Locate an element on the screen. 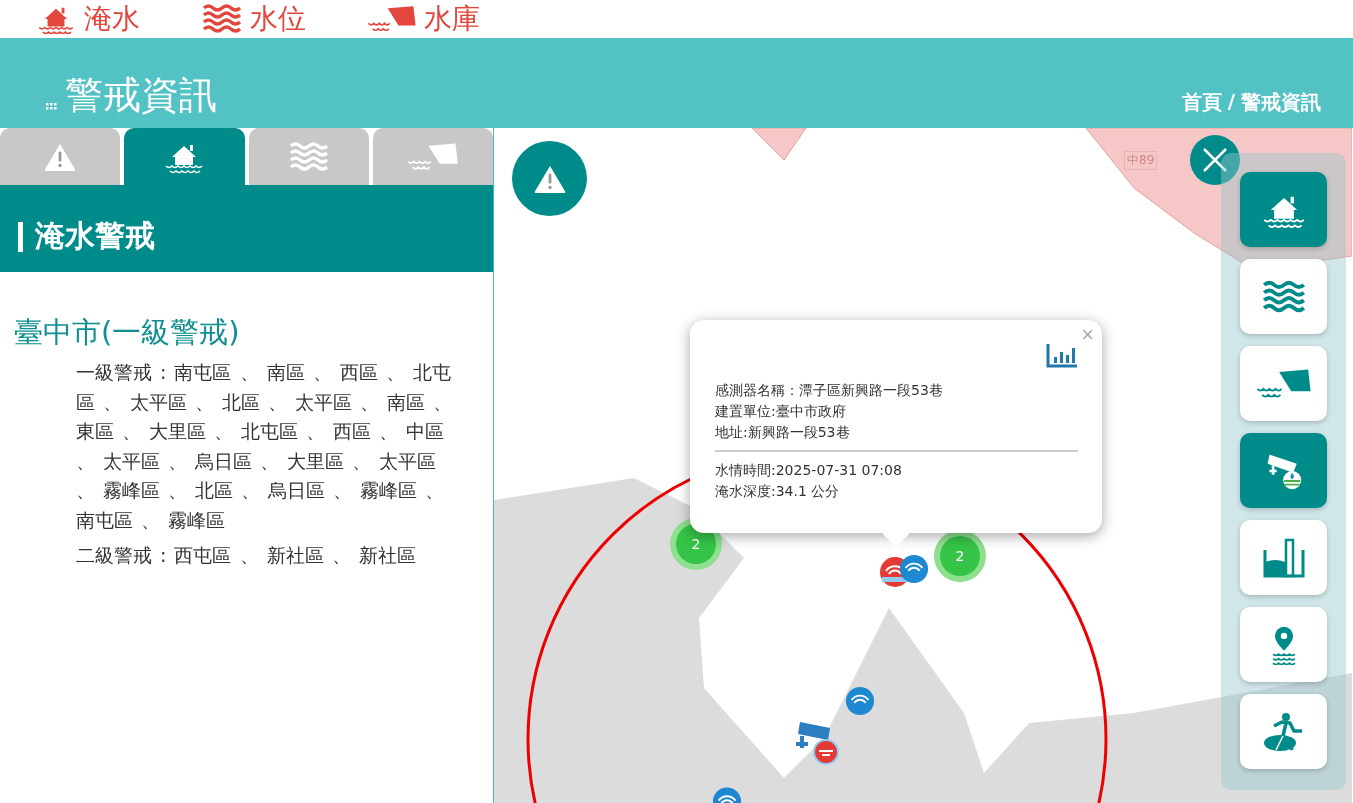  road-label: 中89 is located at coordinates (1141, 160).